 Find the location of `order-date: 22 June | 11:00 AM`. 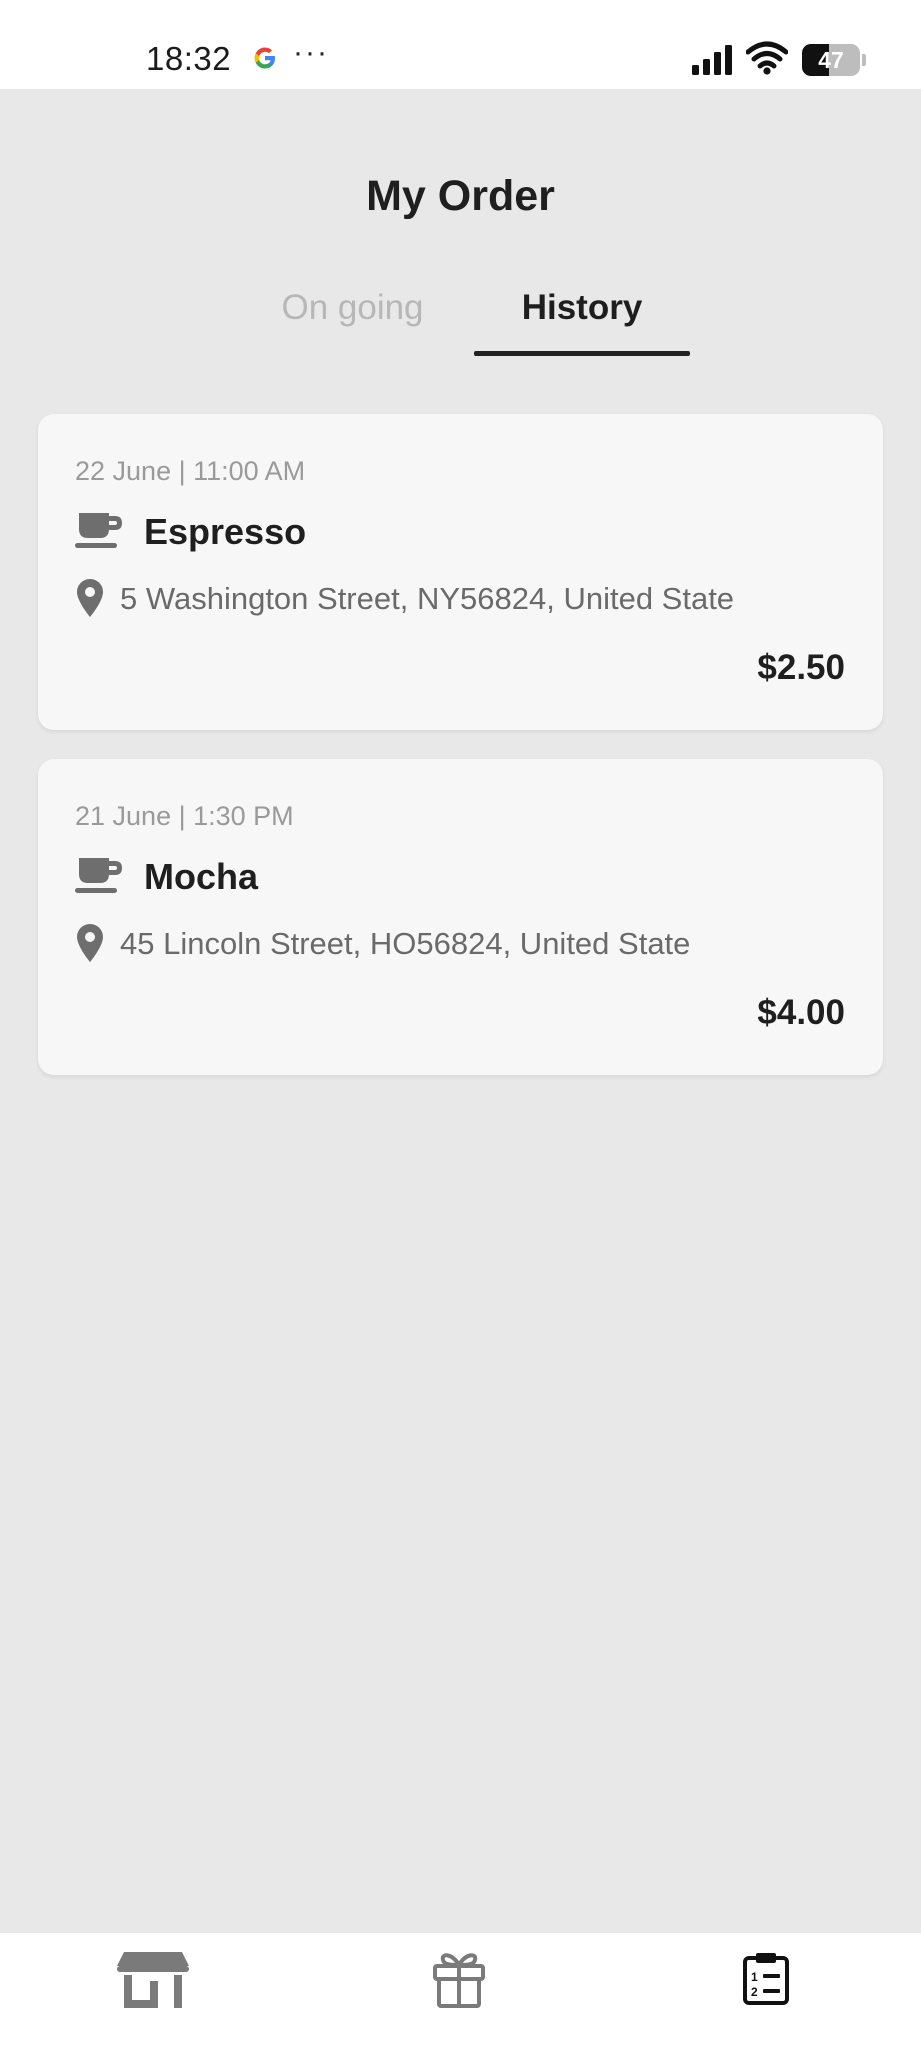

order-date: 22 June | 11:00 AM is located at coordinates (190, 471).